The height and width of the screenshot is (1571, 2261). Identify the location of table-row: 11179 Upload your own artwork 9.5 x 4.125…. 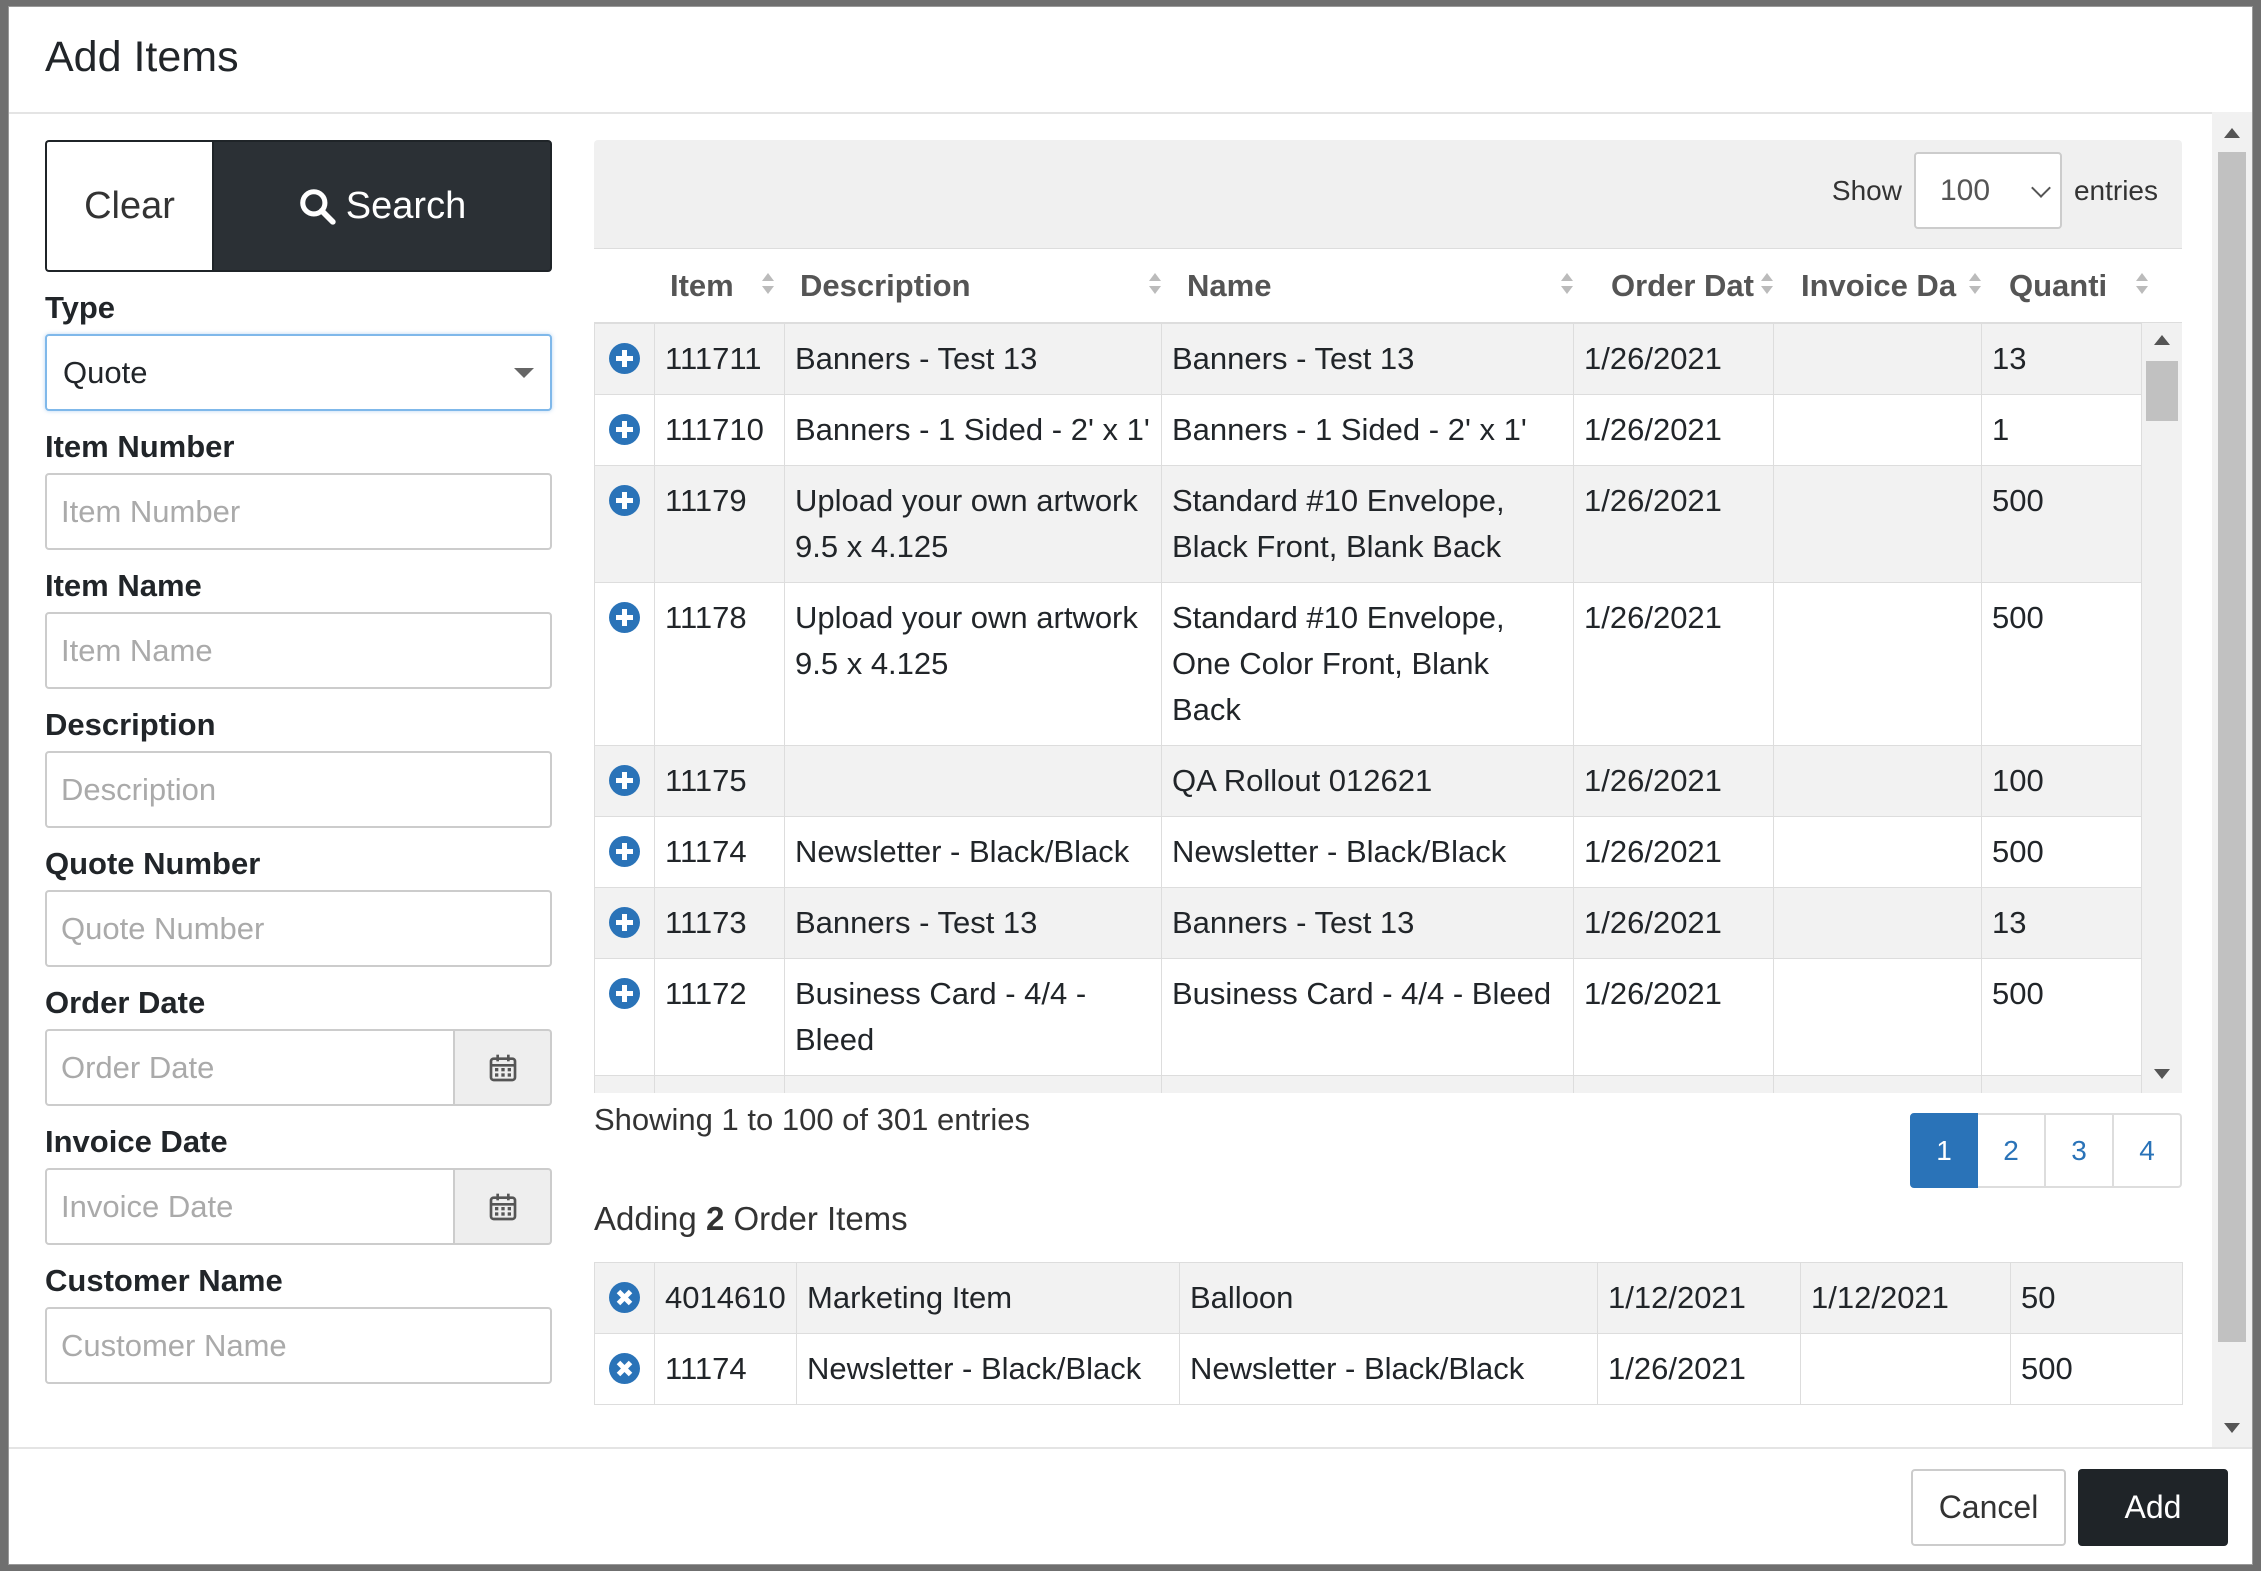
(1368, 524).